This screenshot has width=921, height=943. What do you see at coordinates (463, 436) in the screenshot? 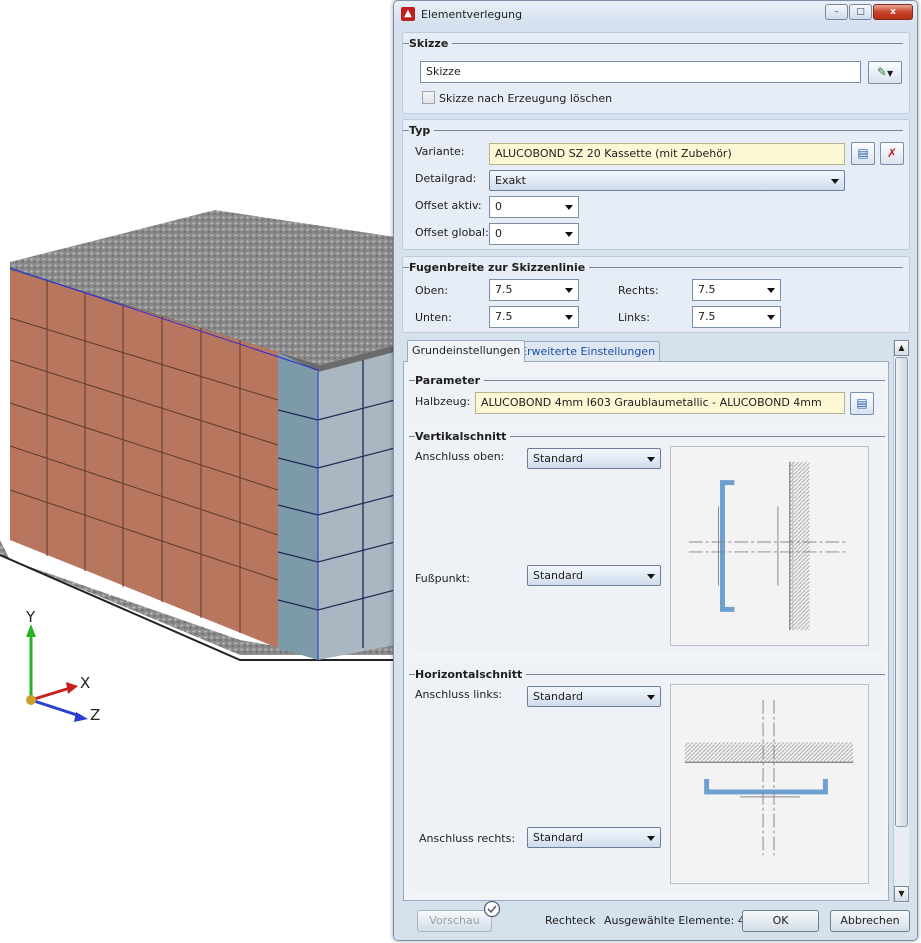
I see `vertikalschnitt-title: Vertikalschnitt` at bounding box center [463, 436].